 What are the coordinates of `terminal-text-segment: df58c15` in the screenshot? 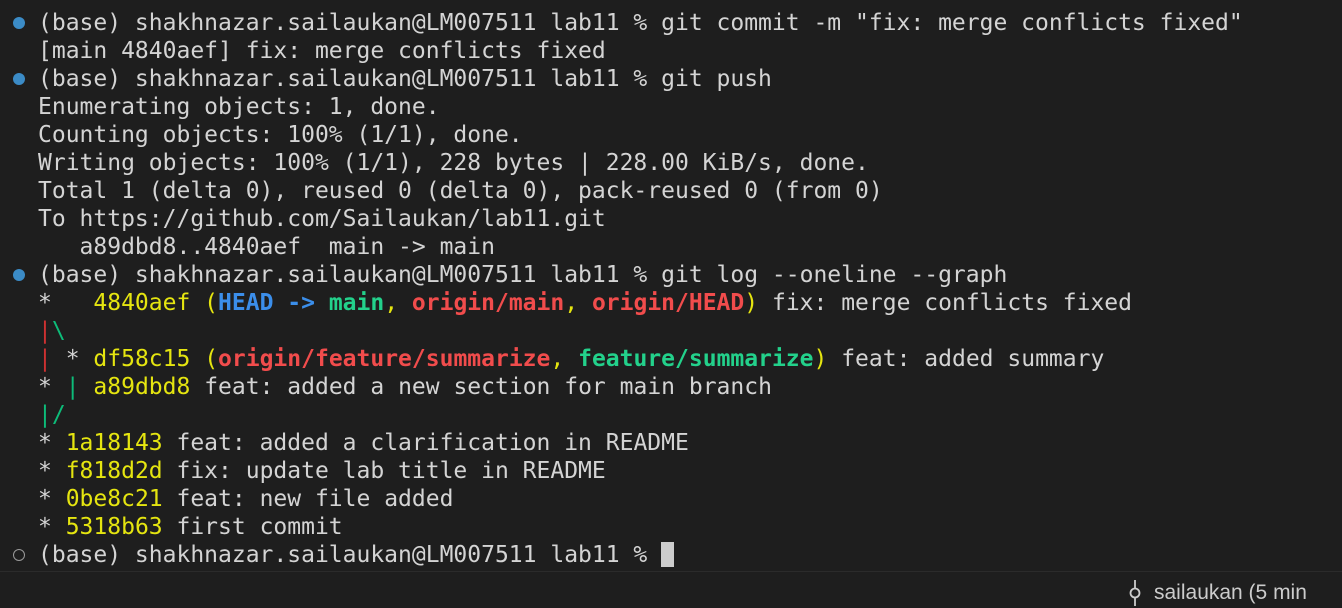 It's located at (142, 359).